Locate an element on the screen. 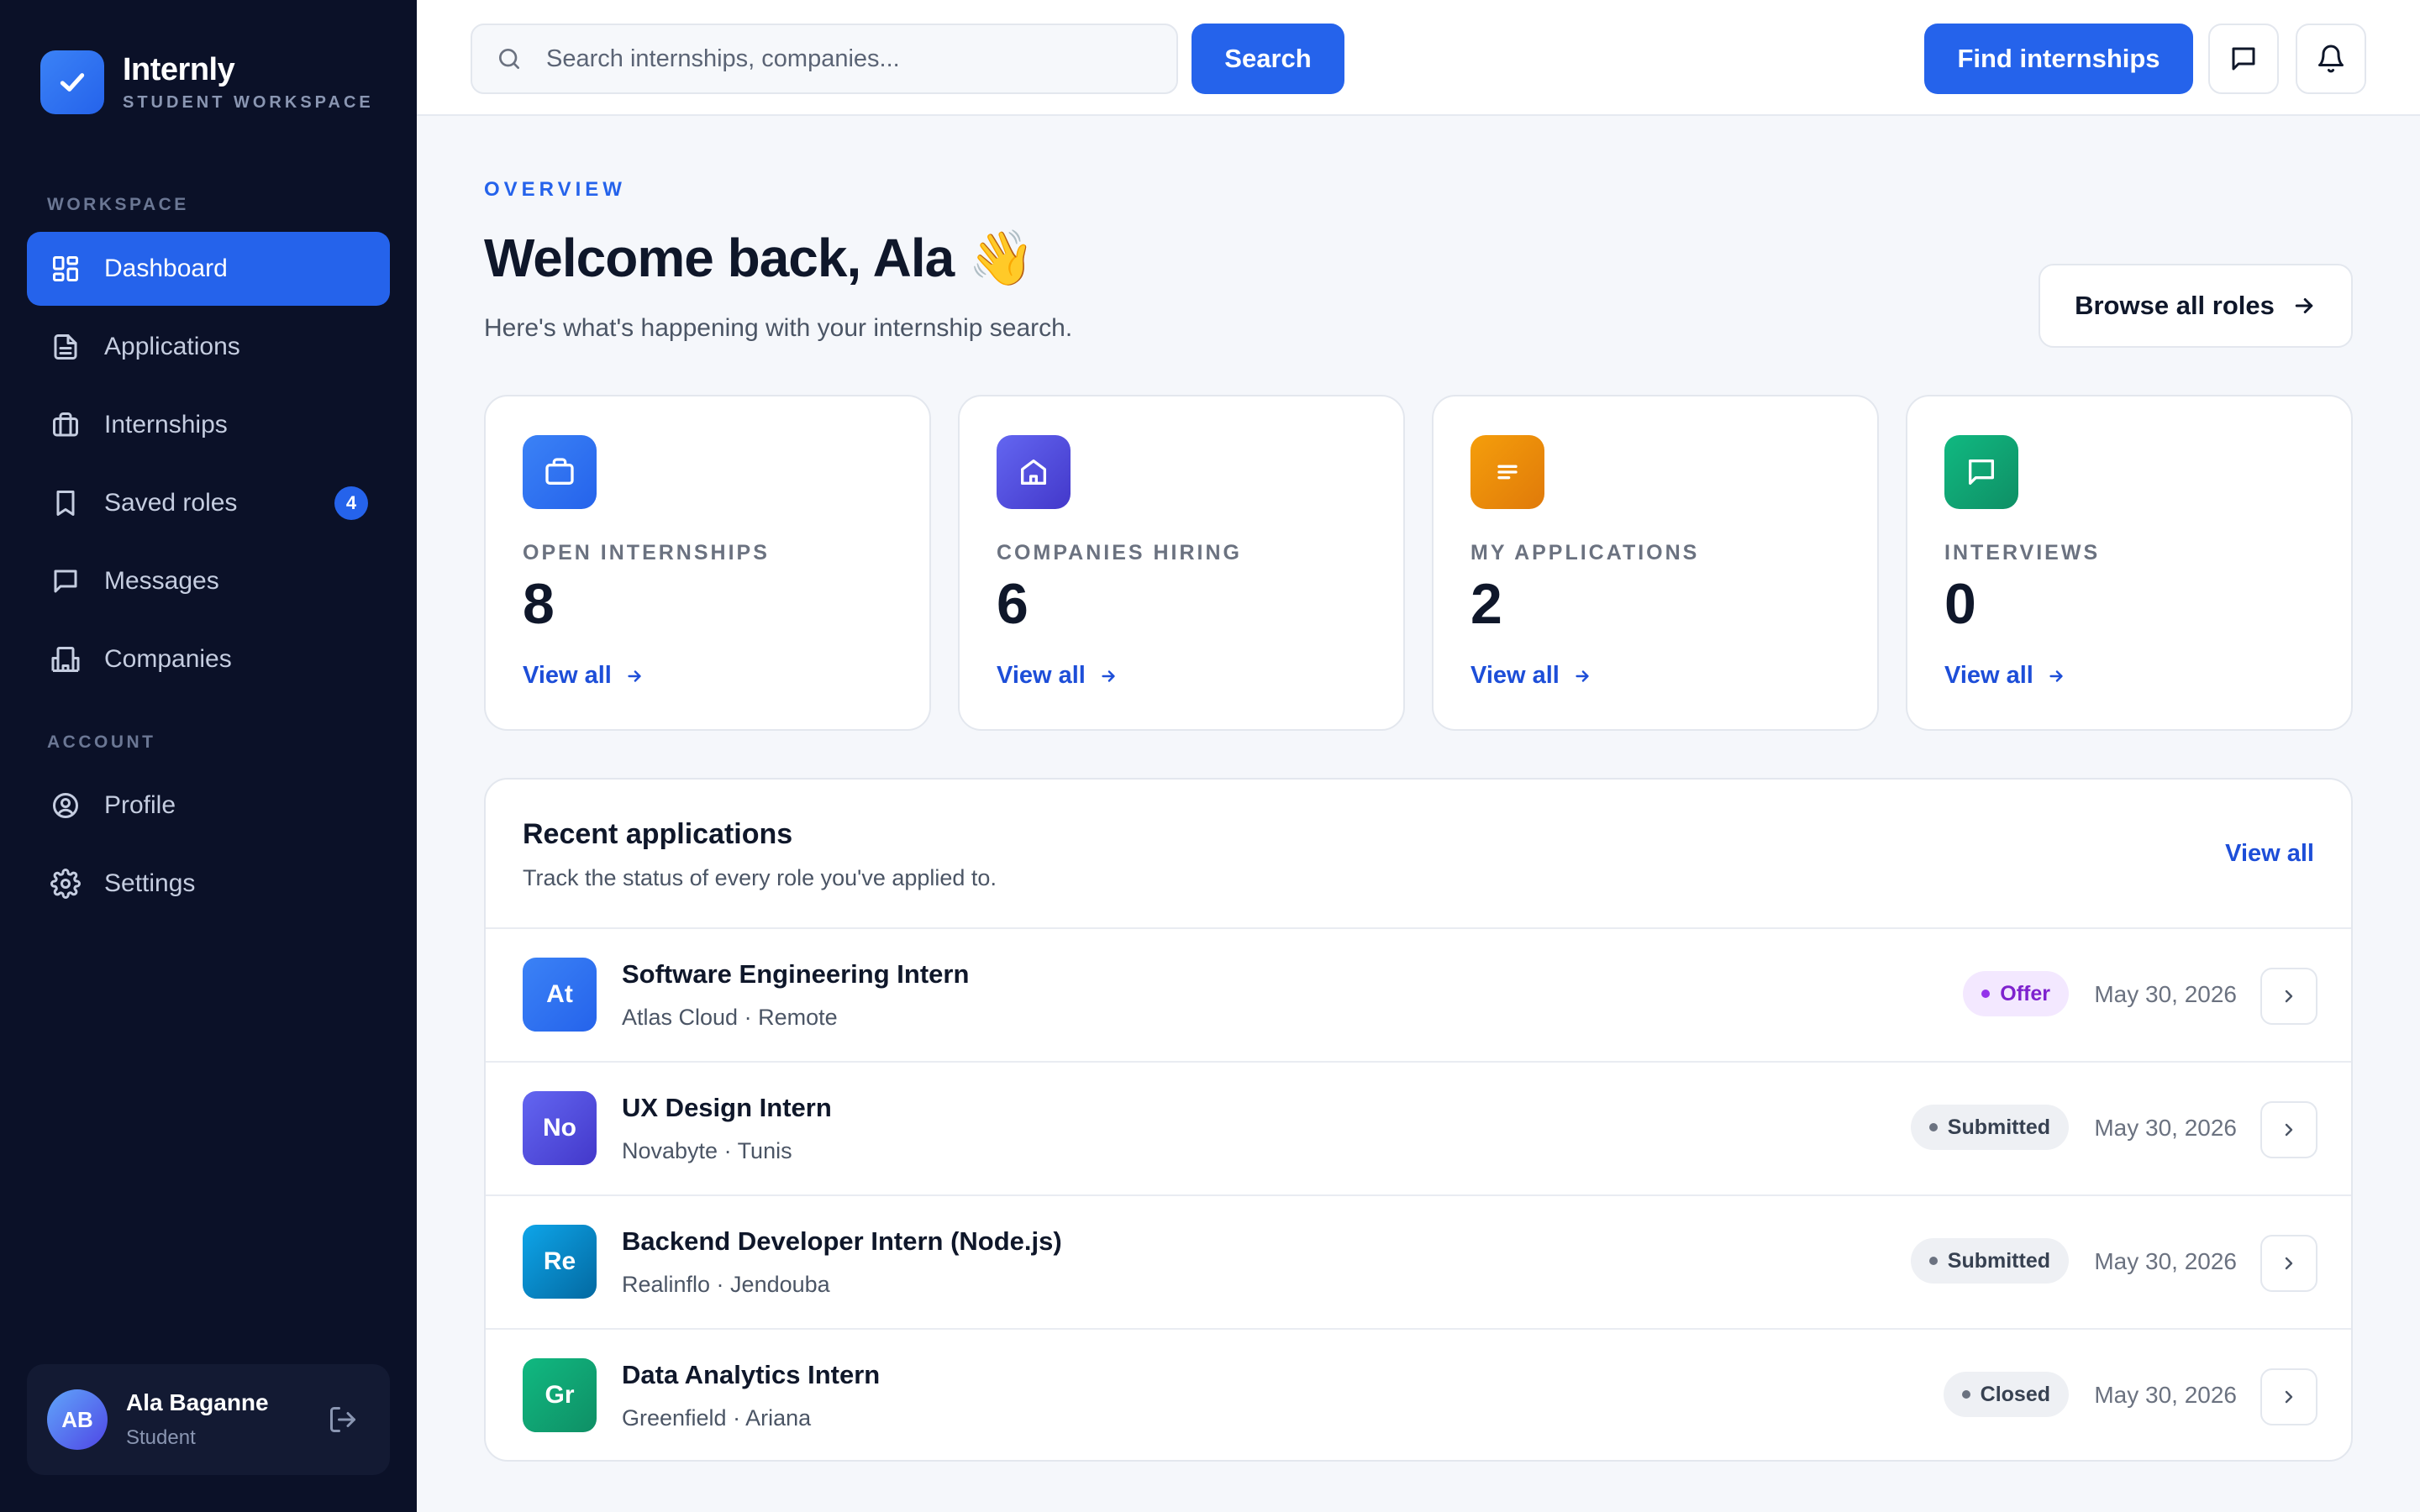 This screenshot has height=1512, width=2420. avatar: AB is located at coordinates (77, 1419).